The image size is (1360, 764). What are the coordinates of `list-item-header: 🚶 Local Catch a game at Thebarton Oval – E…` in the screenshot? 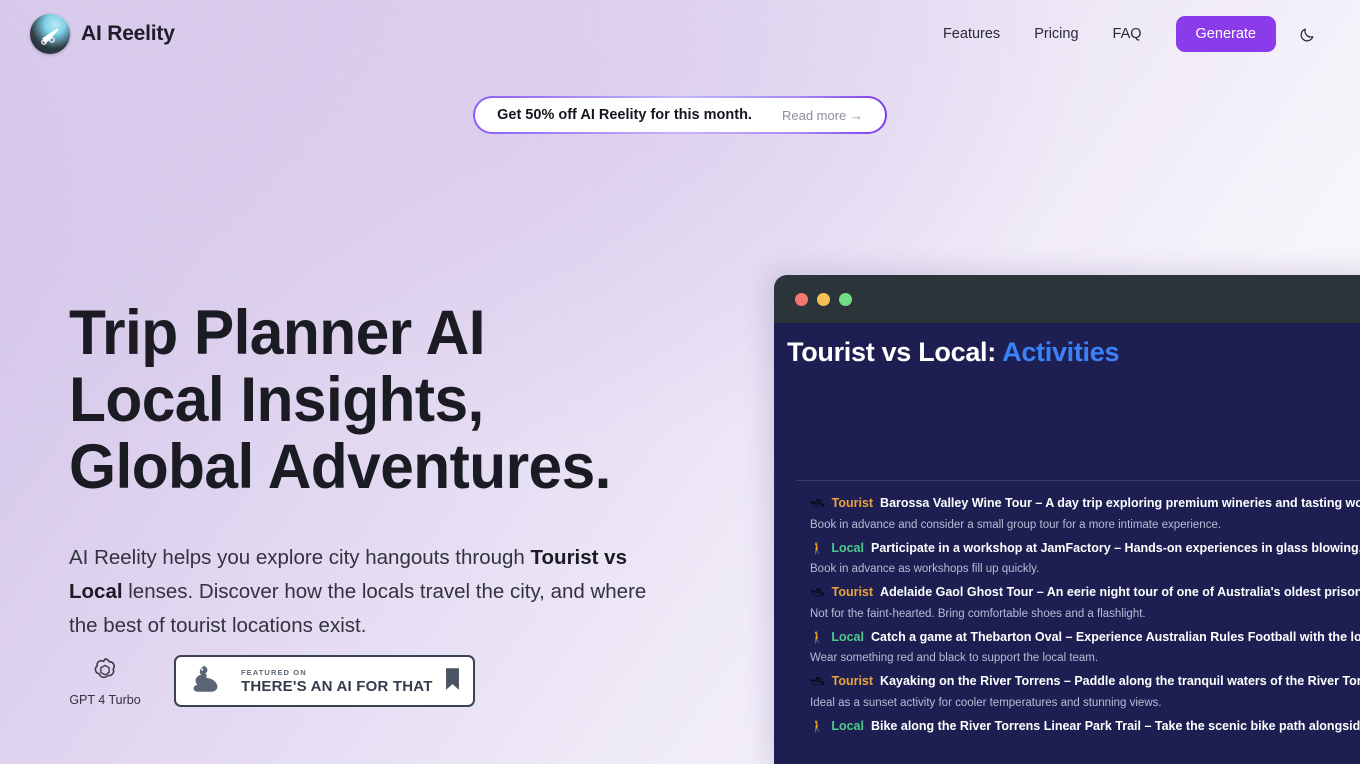 It's located at (1085, 637).